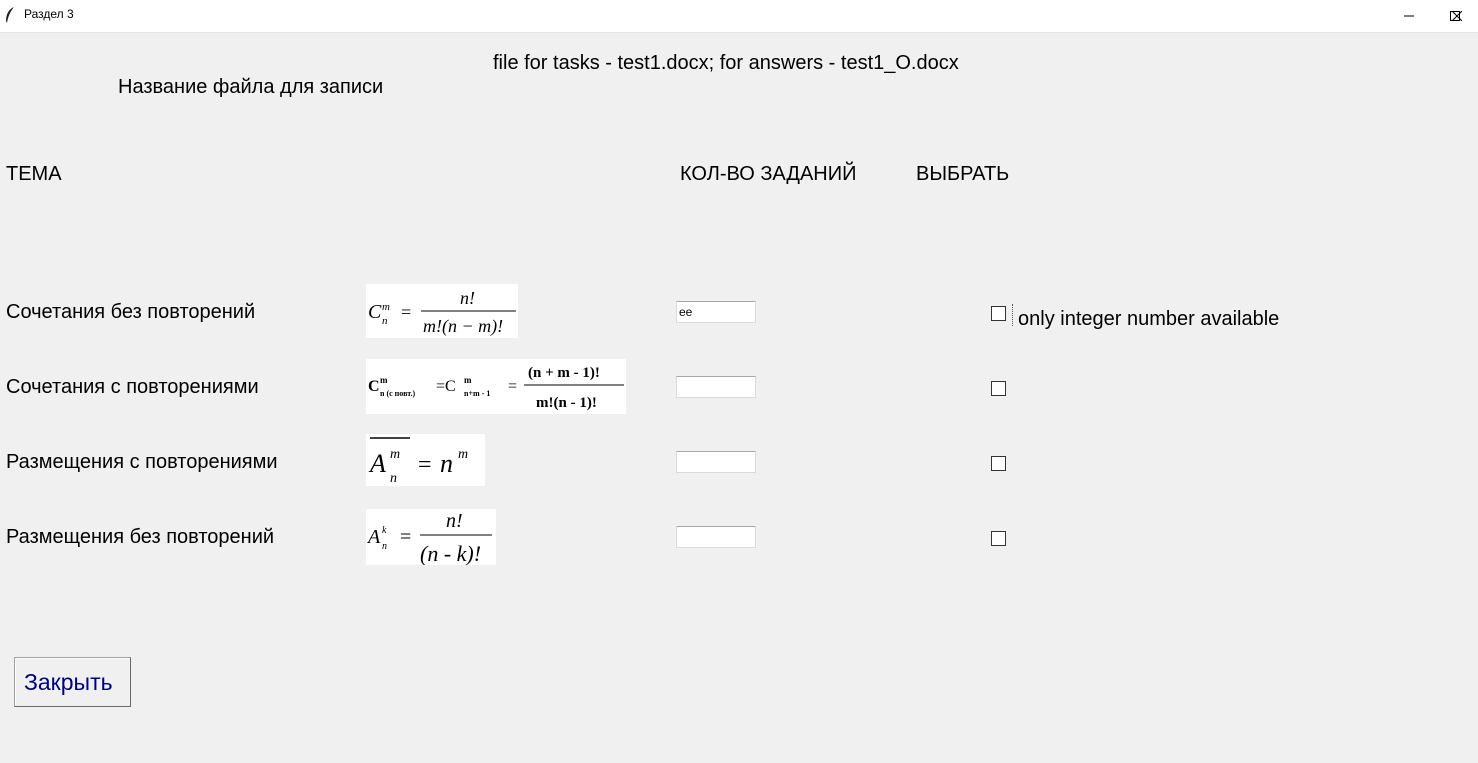  I want to click on column-header-count: КОЛ-ВО ЗАДАНИЙ, so click(768, 174).